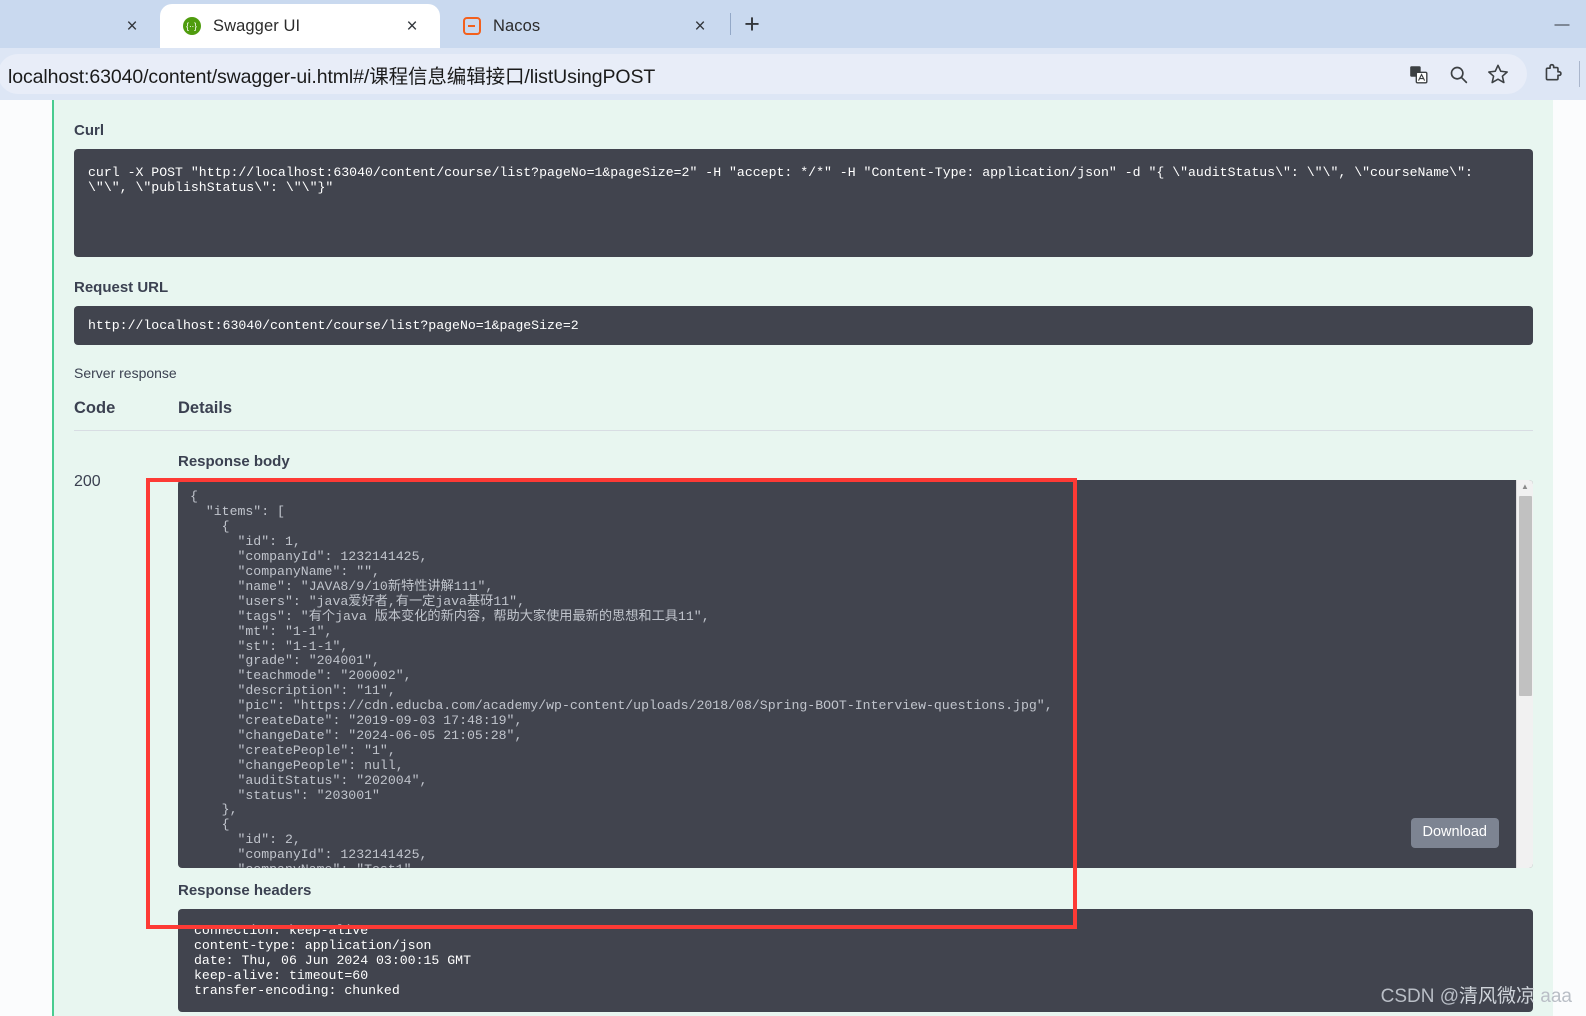 This screenshot has width=1586, height=1016. I want to click on extensions-icon, so click(1552, 74).